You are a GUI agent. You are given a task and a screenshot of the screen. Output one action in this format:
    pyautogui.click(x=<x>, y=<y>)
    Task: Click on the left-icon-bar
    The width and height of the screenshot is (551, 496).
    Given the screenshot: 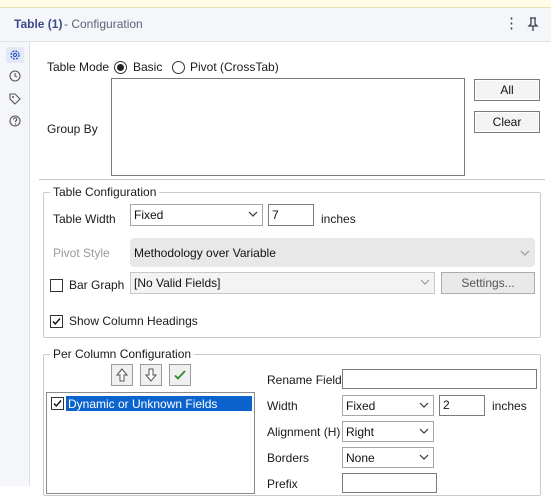 What is the action you would take?
    pyautogui.click(x=15, y=264)
    